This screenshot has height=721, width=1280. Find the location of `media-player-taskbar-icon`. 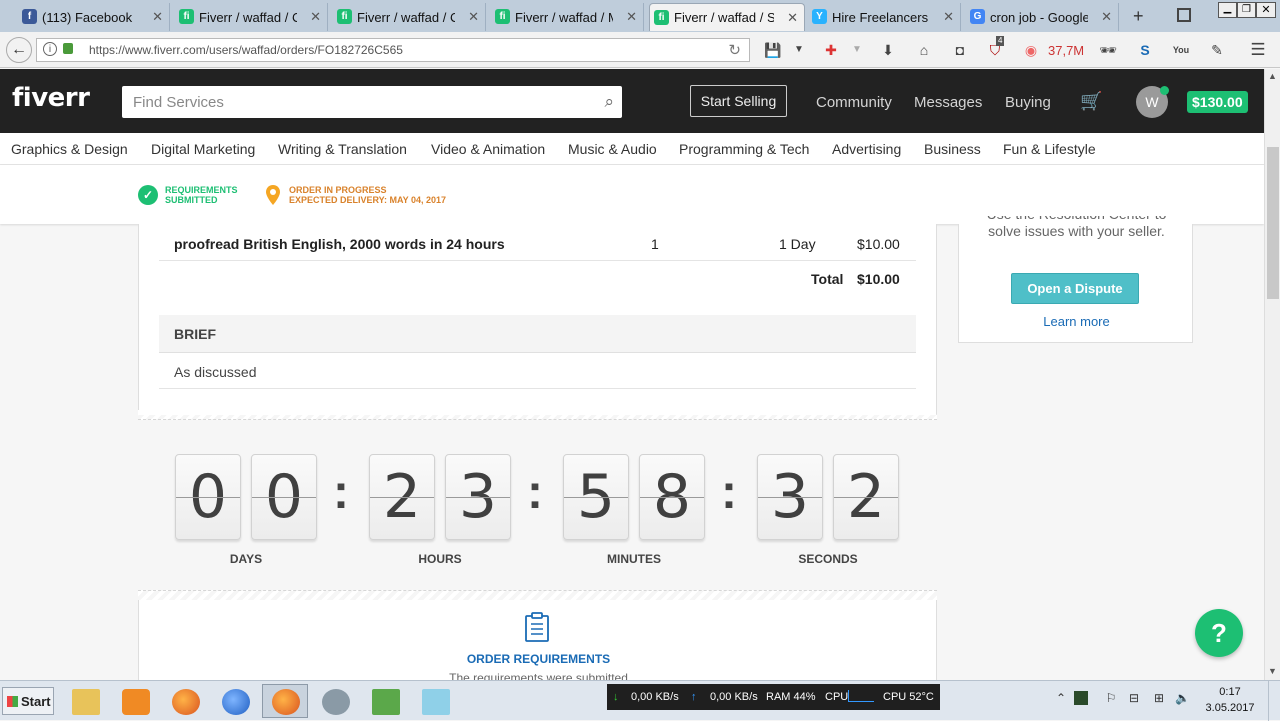

media-player-taskbar-icon is located at coordinates (135, 701).